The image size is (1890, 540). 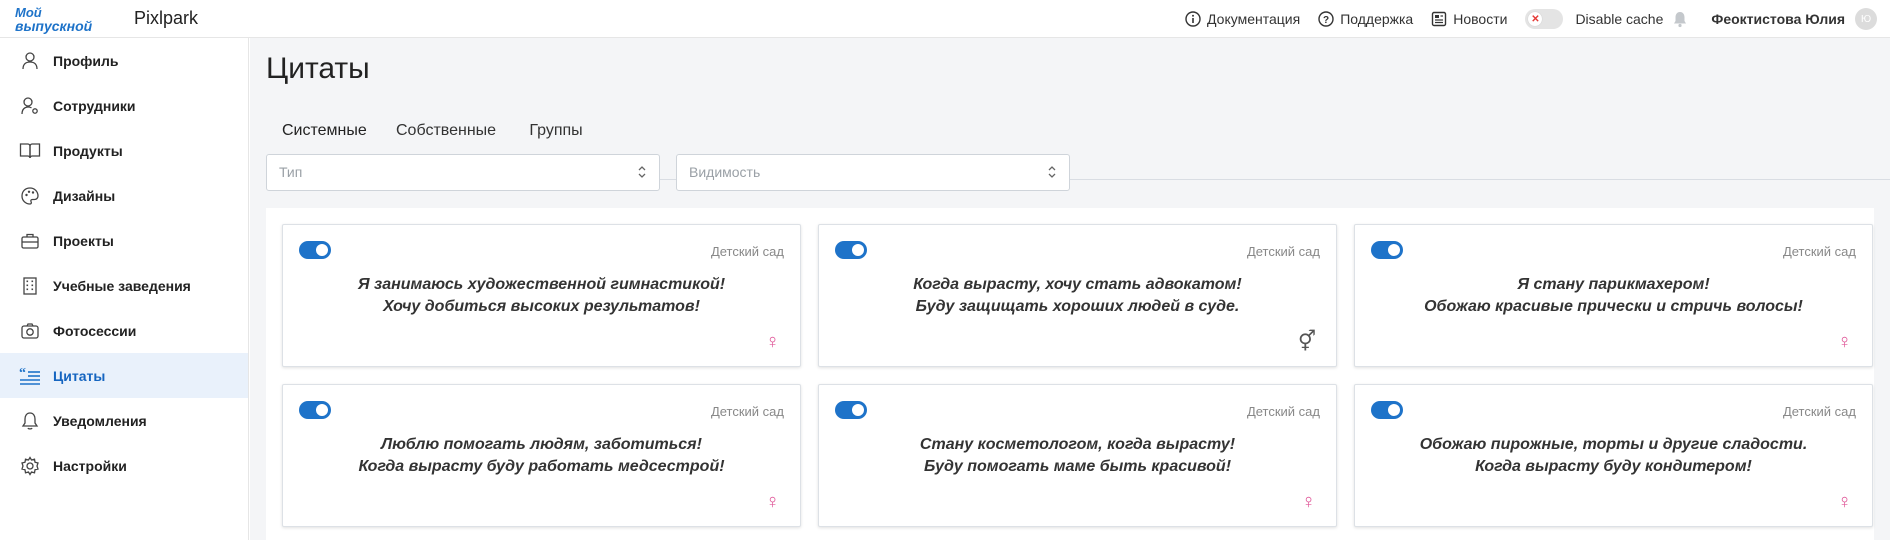 What do you see at coordinates (95, 330) in the screenshot?
I see `sidebar-item-label: Фотосессии` at bounding box center [95, 330].